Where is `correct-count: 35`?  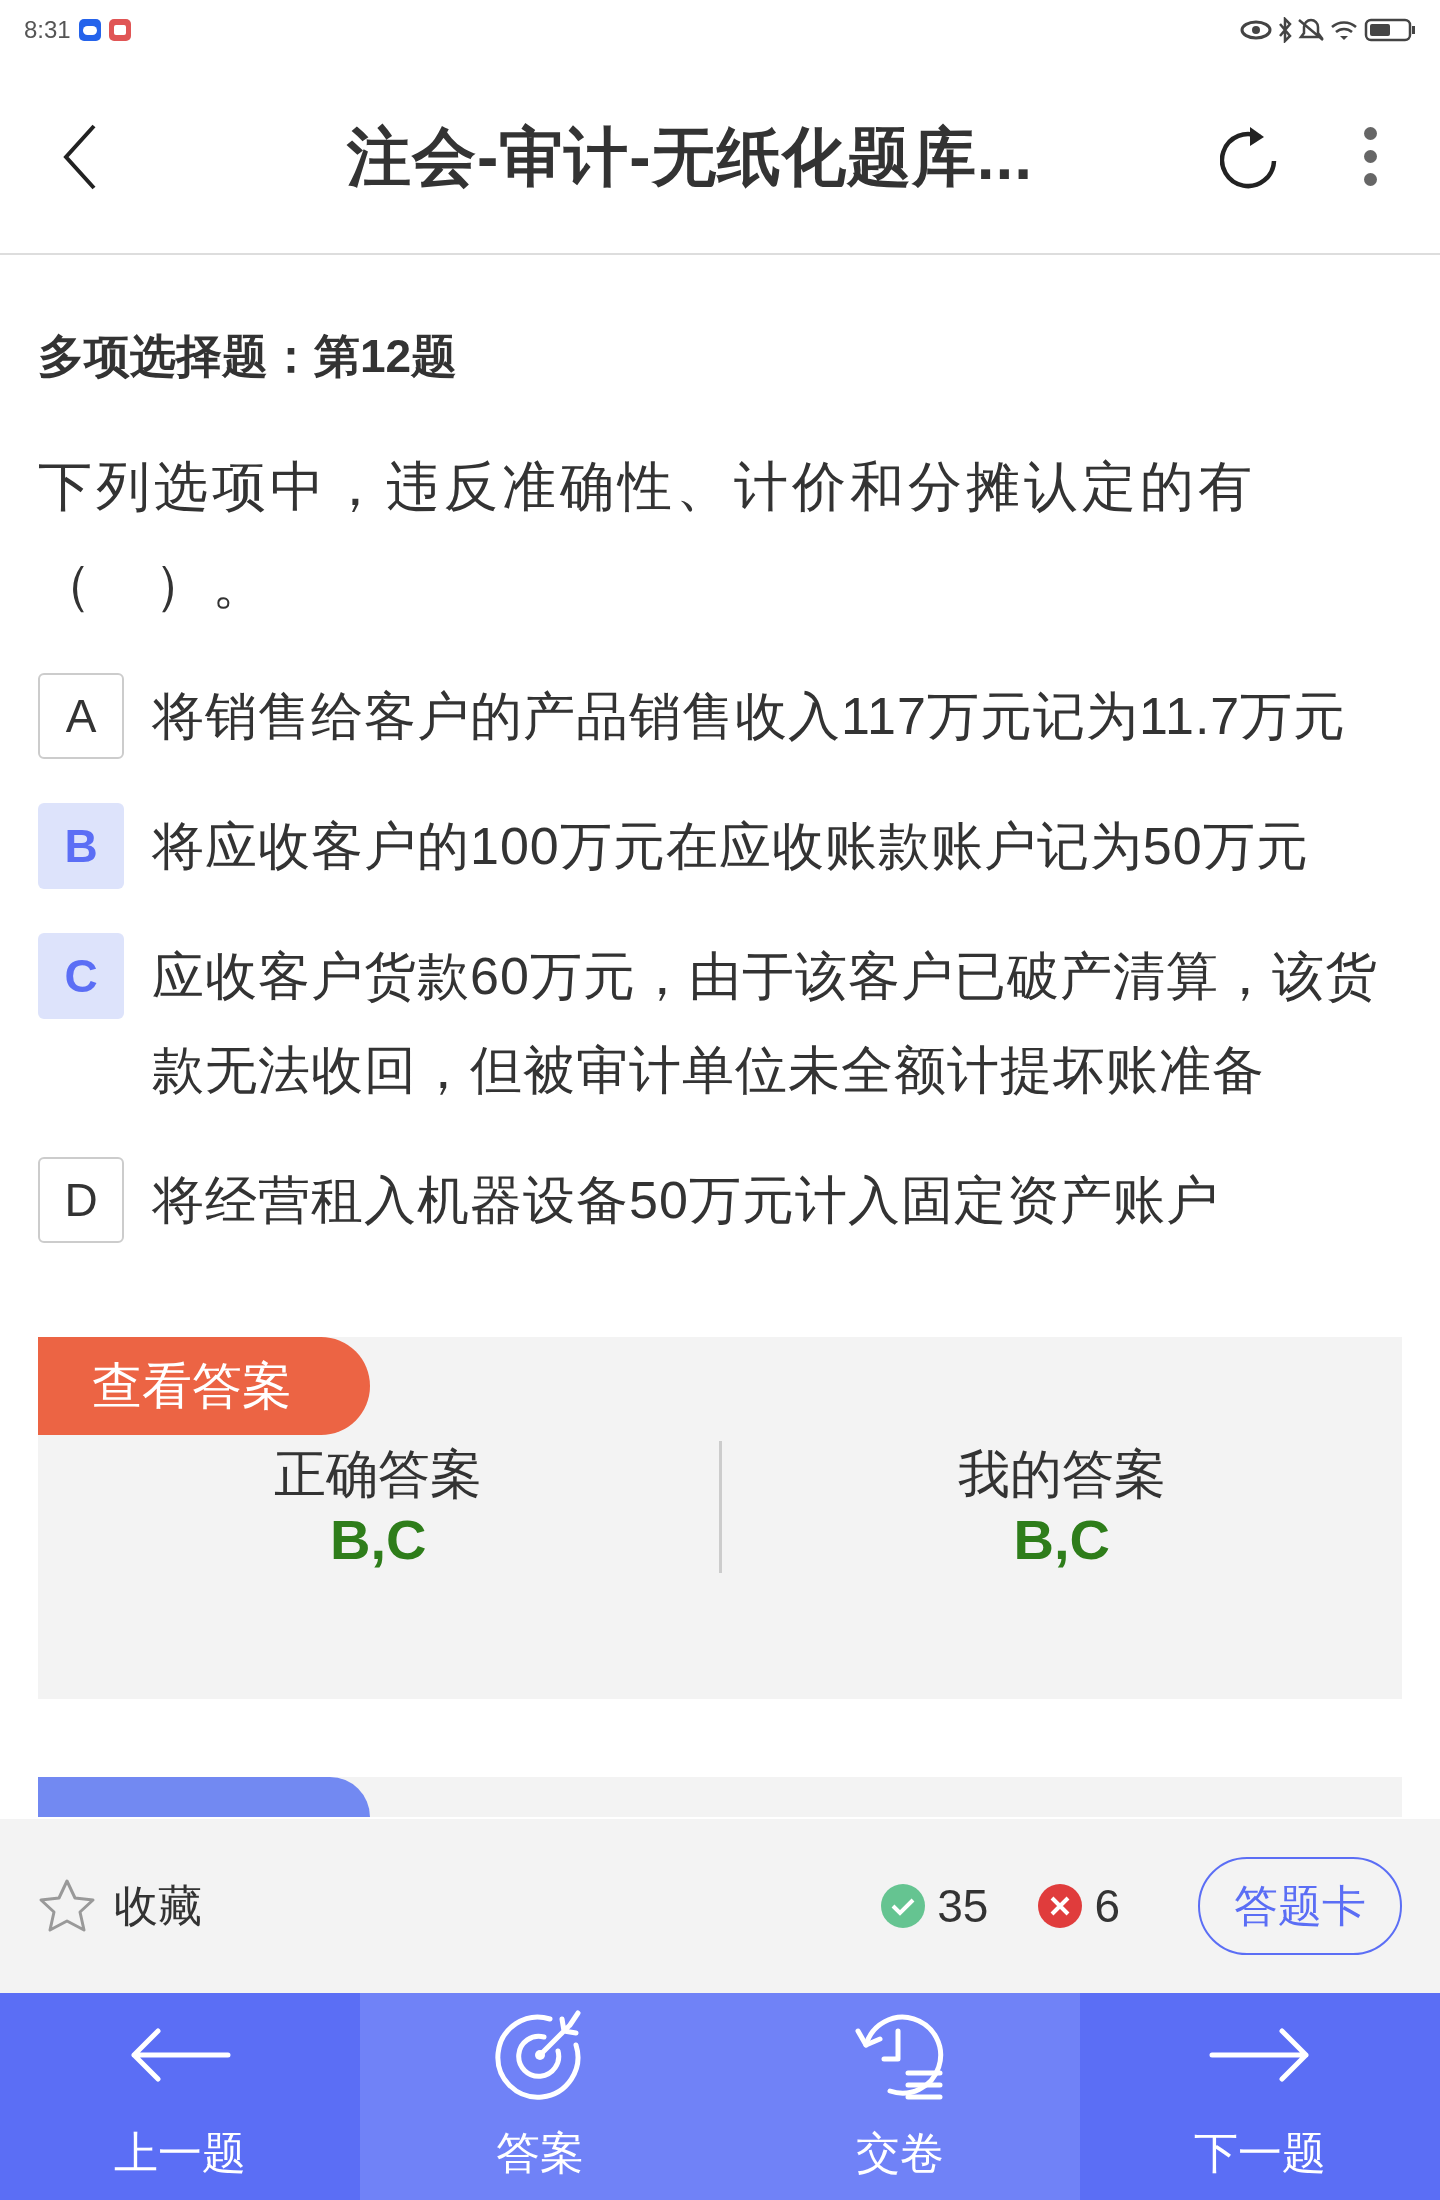 correct-count: 35 is located at coordinates (963, 1906).